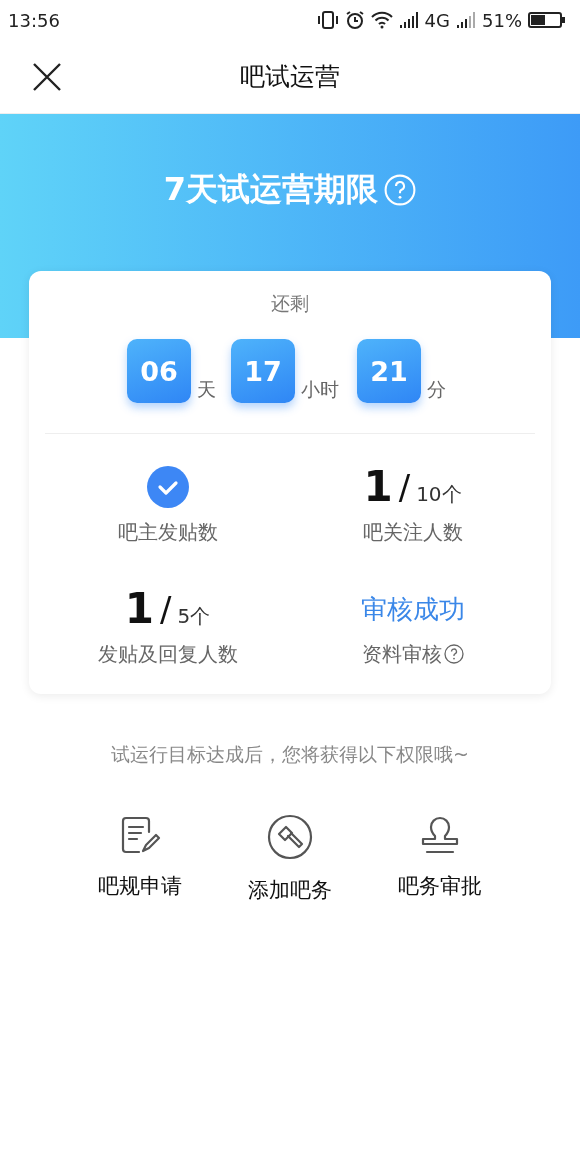  Describe the element at coordinates (194, 616) in the screenshot. I see `count-target: 5个` at that location.